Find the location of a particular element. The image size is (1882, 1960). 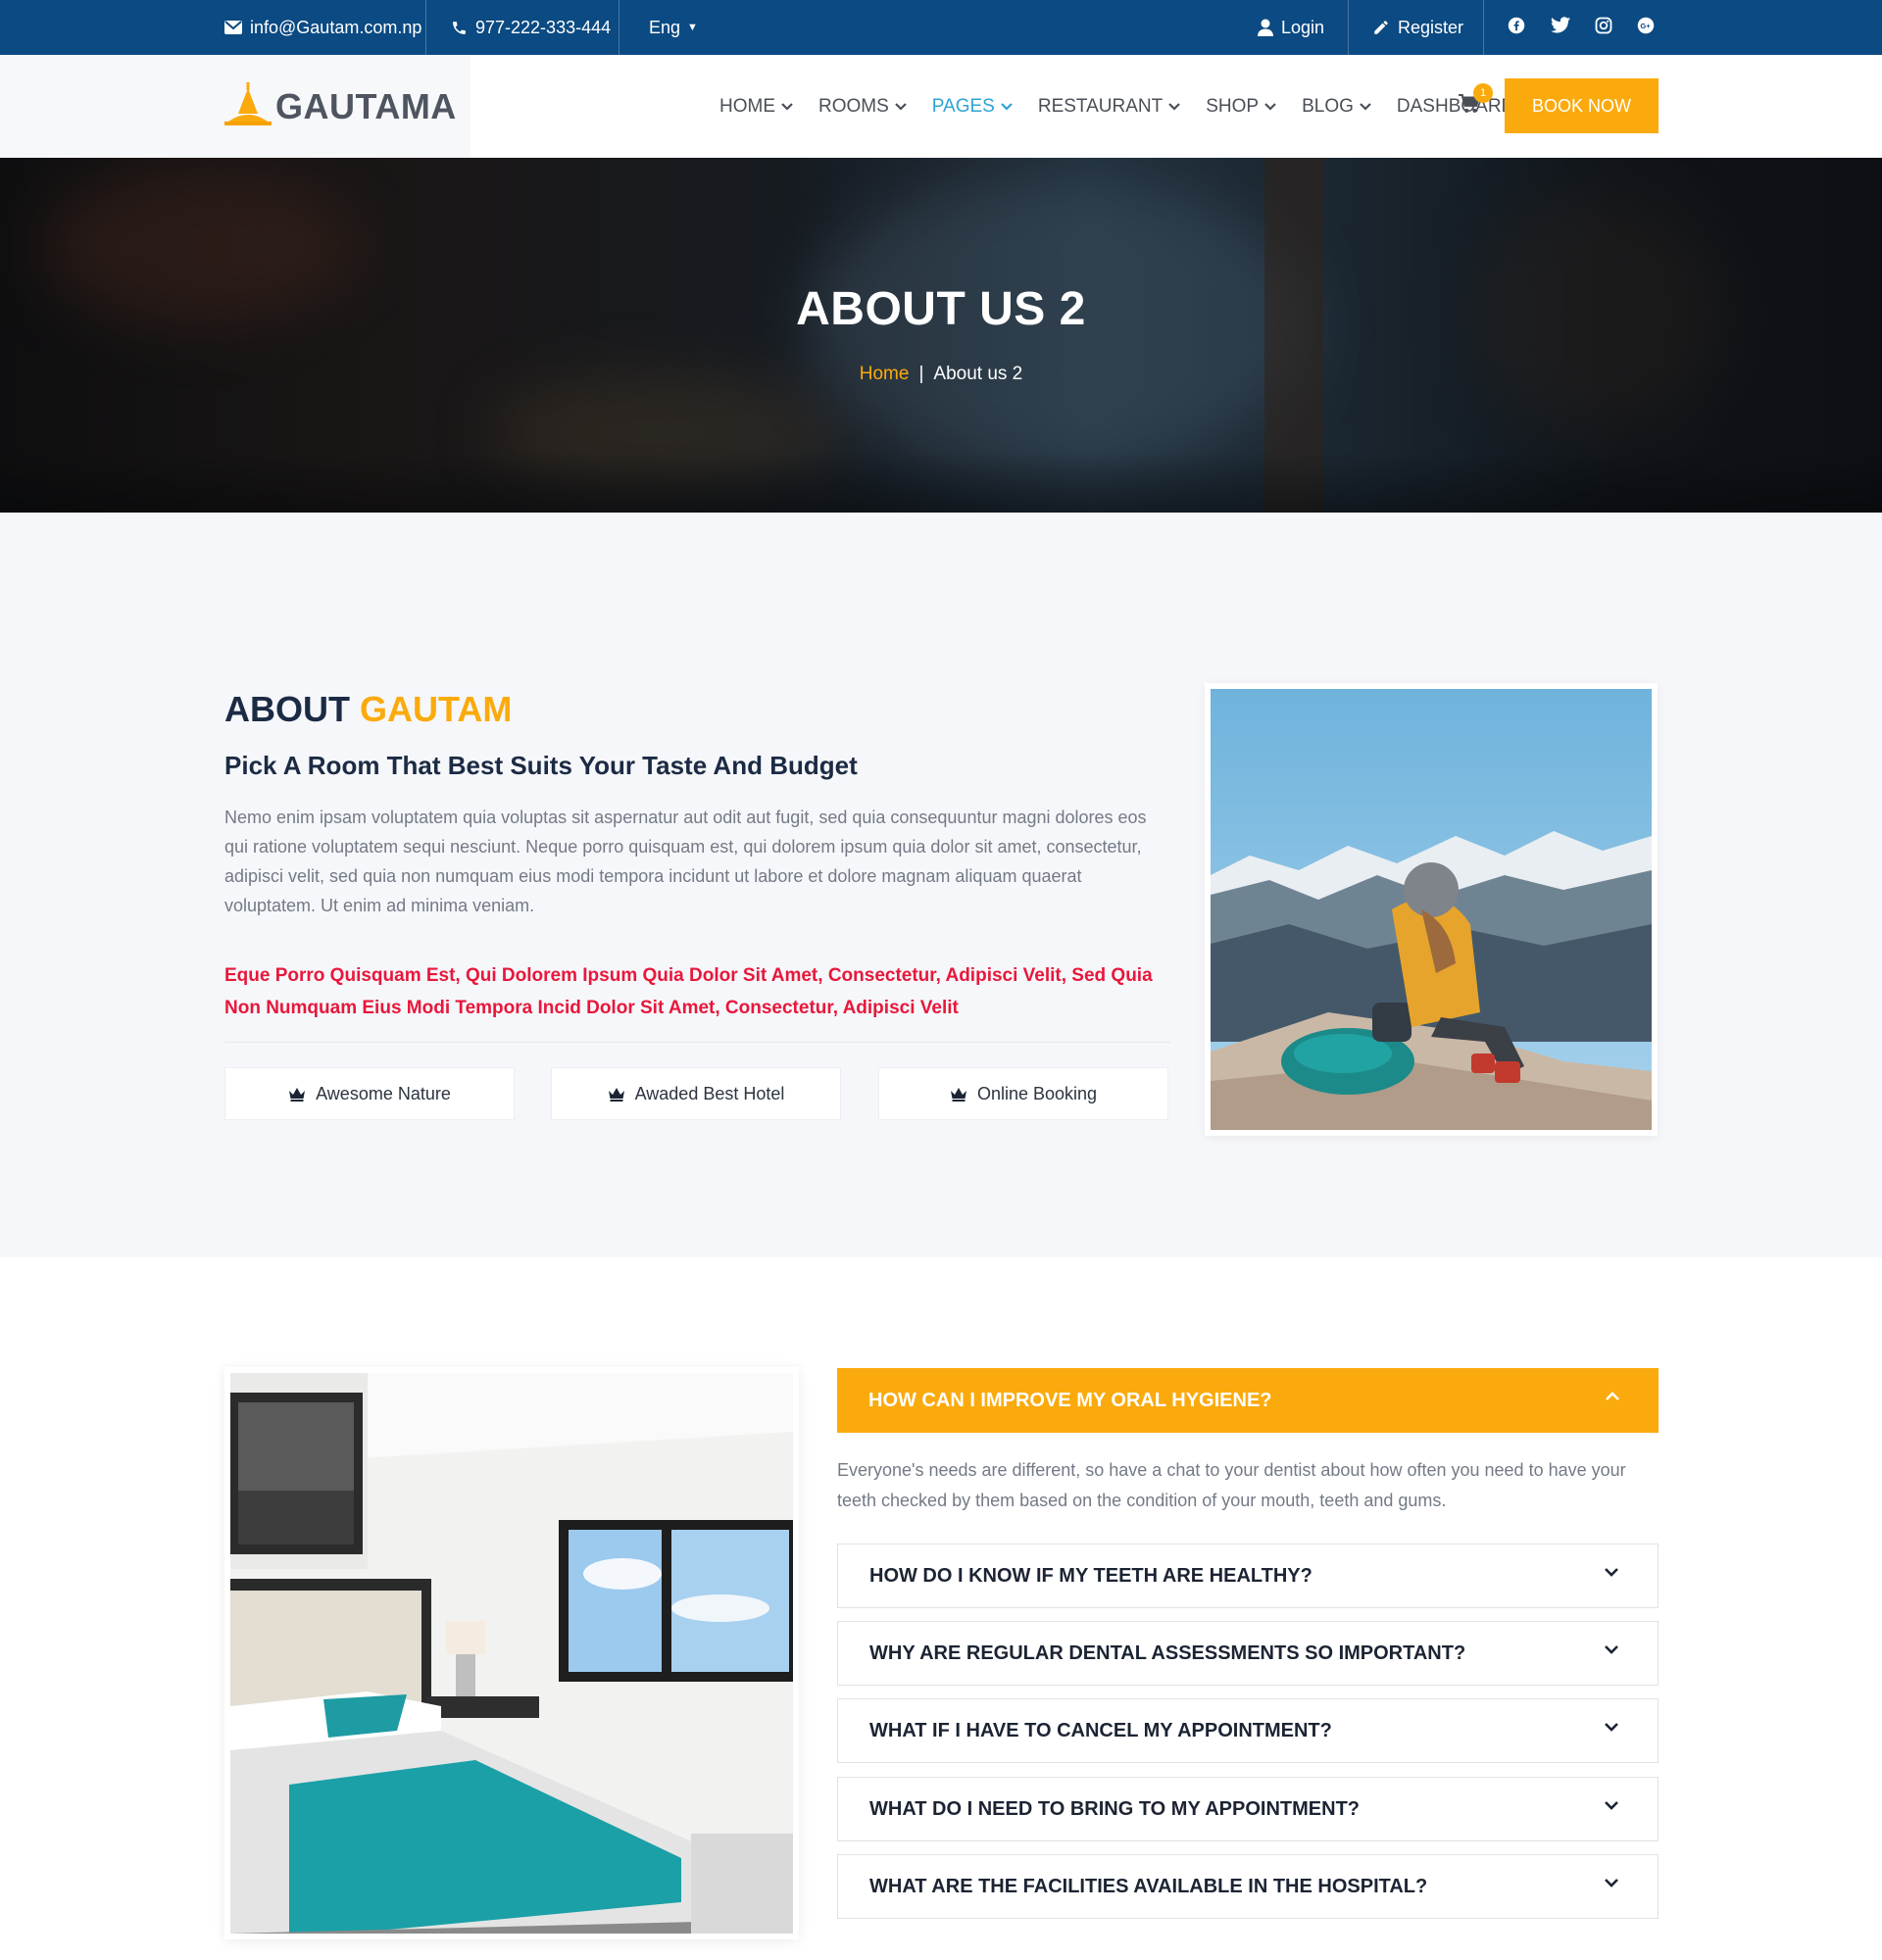

email-text: info@Gautam.com.np is located at coordinates (336, 27).